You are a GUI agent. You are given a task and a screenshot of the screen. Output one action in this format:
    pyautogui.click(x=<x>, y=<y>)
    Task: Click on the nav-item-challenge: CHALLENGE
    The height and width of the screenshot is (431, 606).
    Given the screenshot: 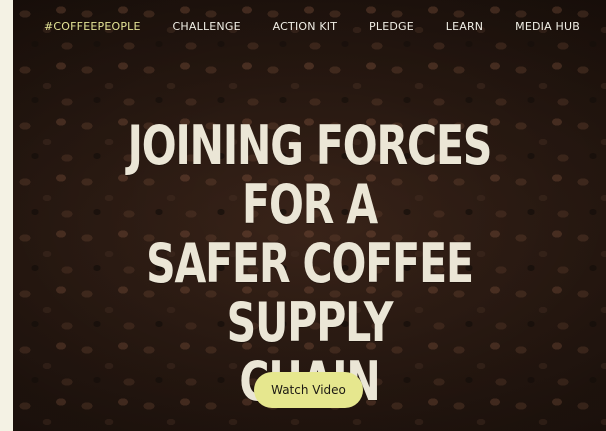 What is the action you would take?
    pyautogui.click(x=207, y=26)
    